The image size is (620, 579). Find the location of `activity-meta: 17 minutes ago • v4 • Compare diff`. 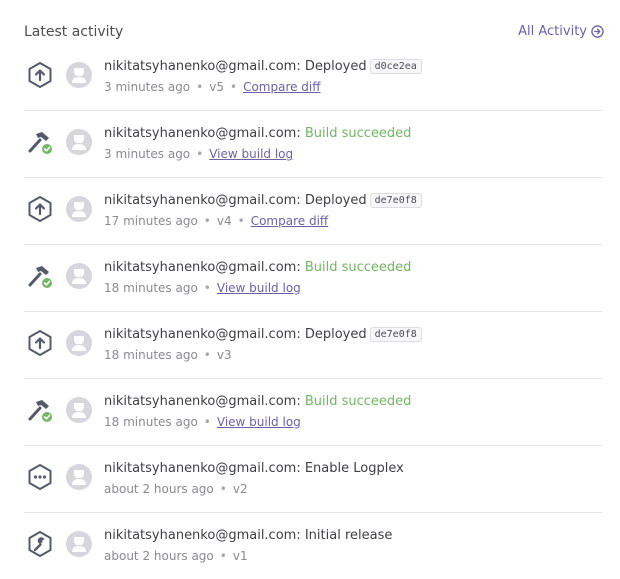

activity-meta: 17 minutes ago • v4 • Compare diff is located at coordinates (353, 221).